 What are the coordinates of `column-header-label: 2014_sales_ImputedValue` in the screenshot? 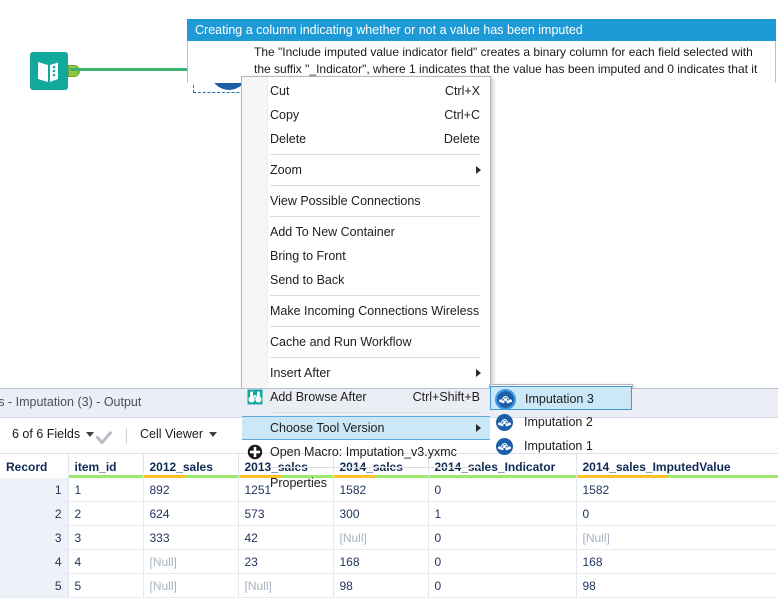 It's located at (656, 467).